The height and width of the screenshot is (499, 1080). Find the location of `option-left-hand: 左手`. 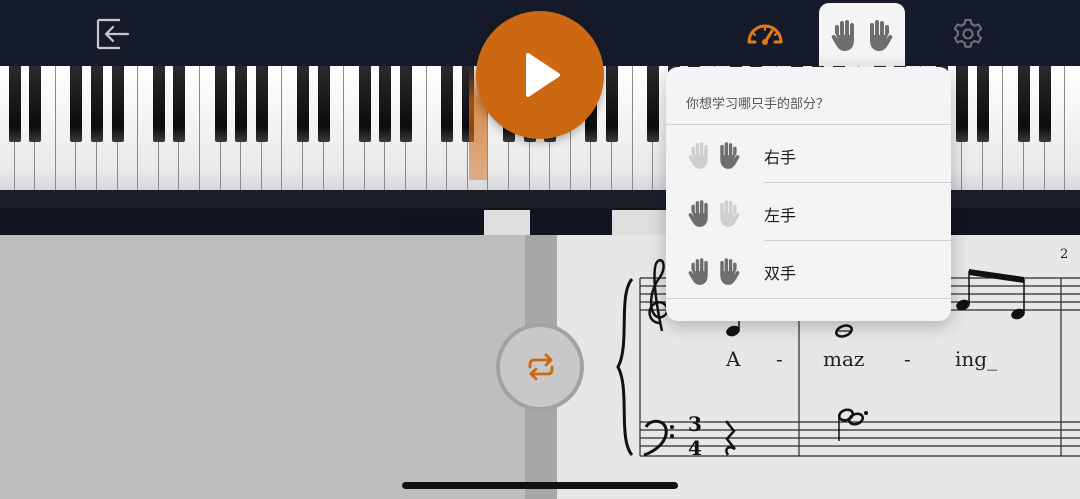

option-left-hand: 左手 is located at coordinates (808, 212).